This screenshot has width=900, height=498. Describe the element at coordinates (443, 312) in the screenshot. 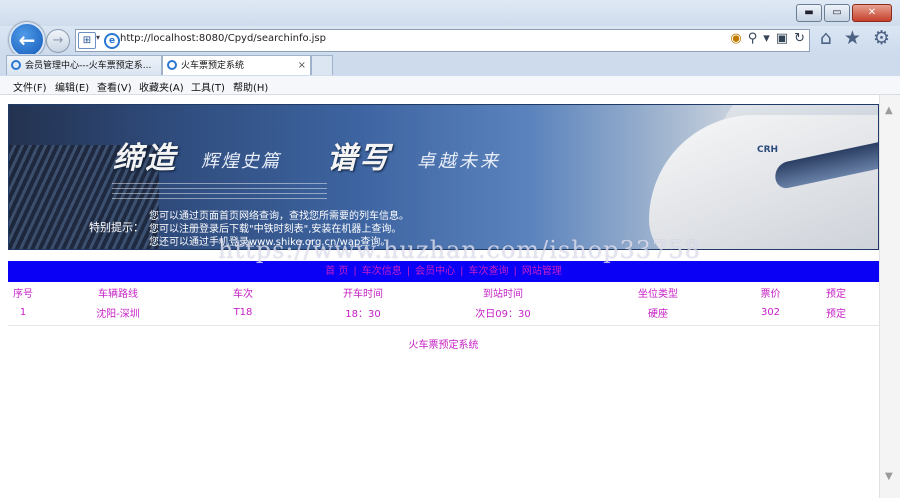

I see `table-row: 1 沈阳-深圳 T18 18：30 次日09：30 硬座 302 预定` at that location.